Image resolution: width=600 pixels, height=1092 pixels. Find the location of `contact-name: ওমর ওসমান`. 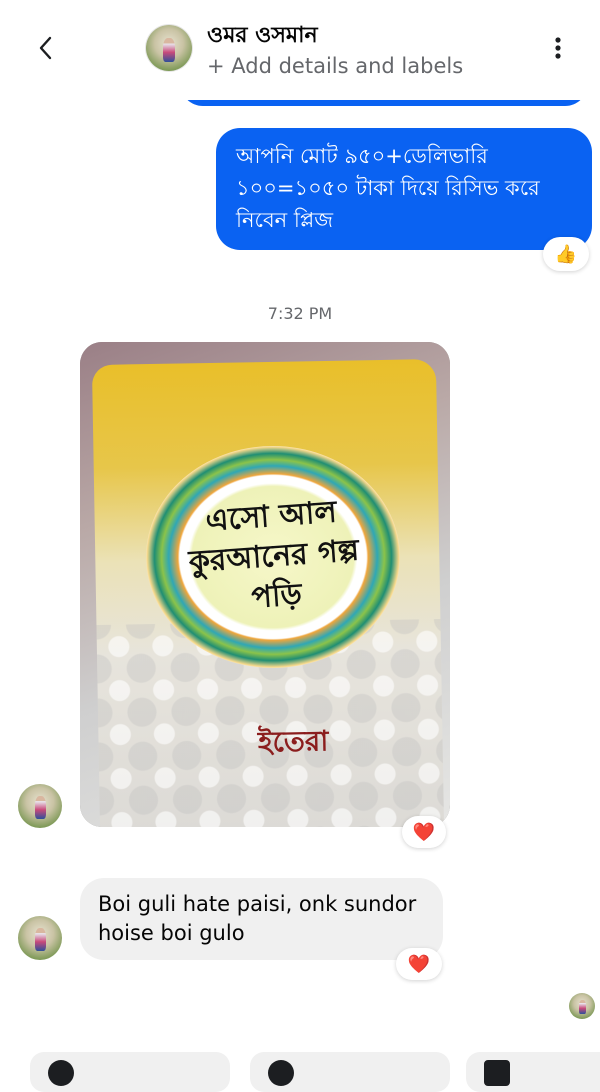

contact-name: ওমর ওসমান is located at coordinates (262, 36).